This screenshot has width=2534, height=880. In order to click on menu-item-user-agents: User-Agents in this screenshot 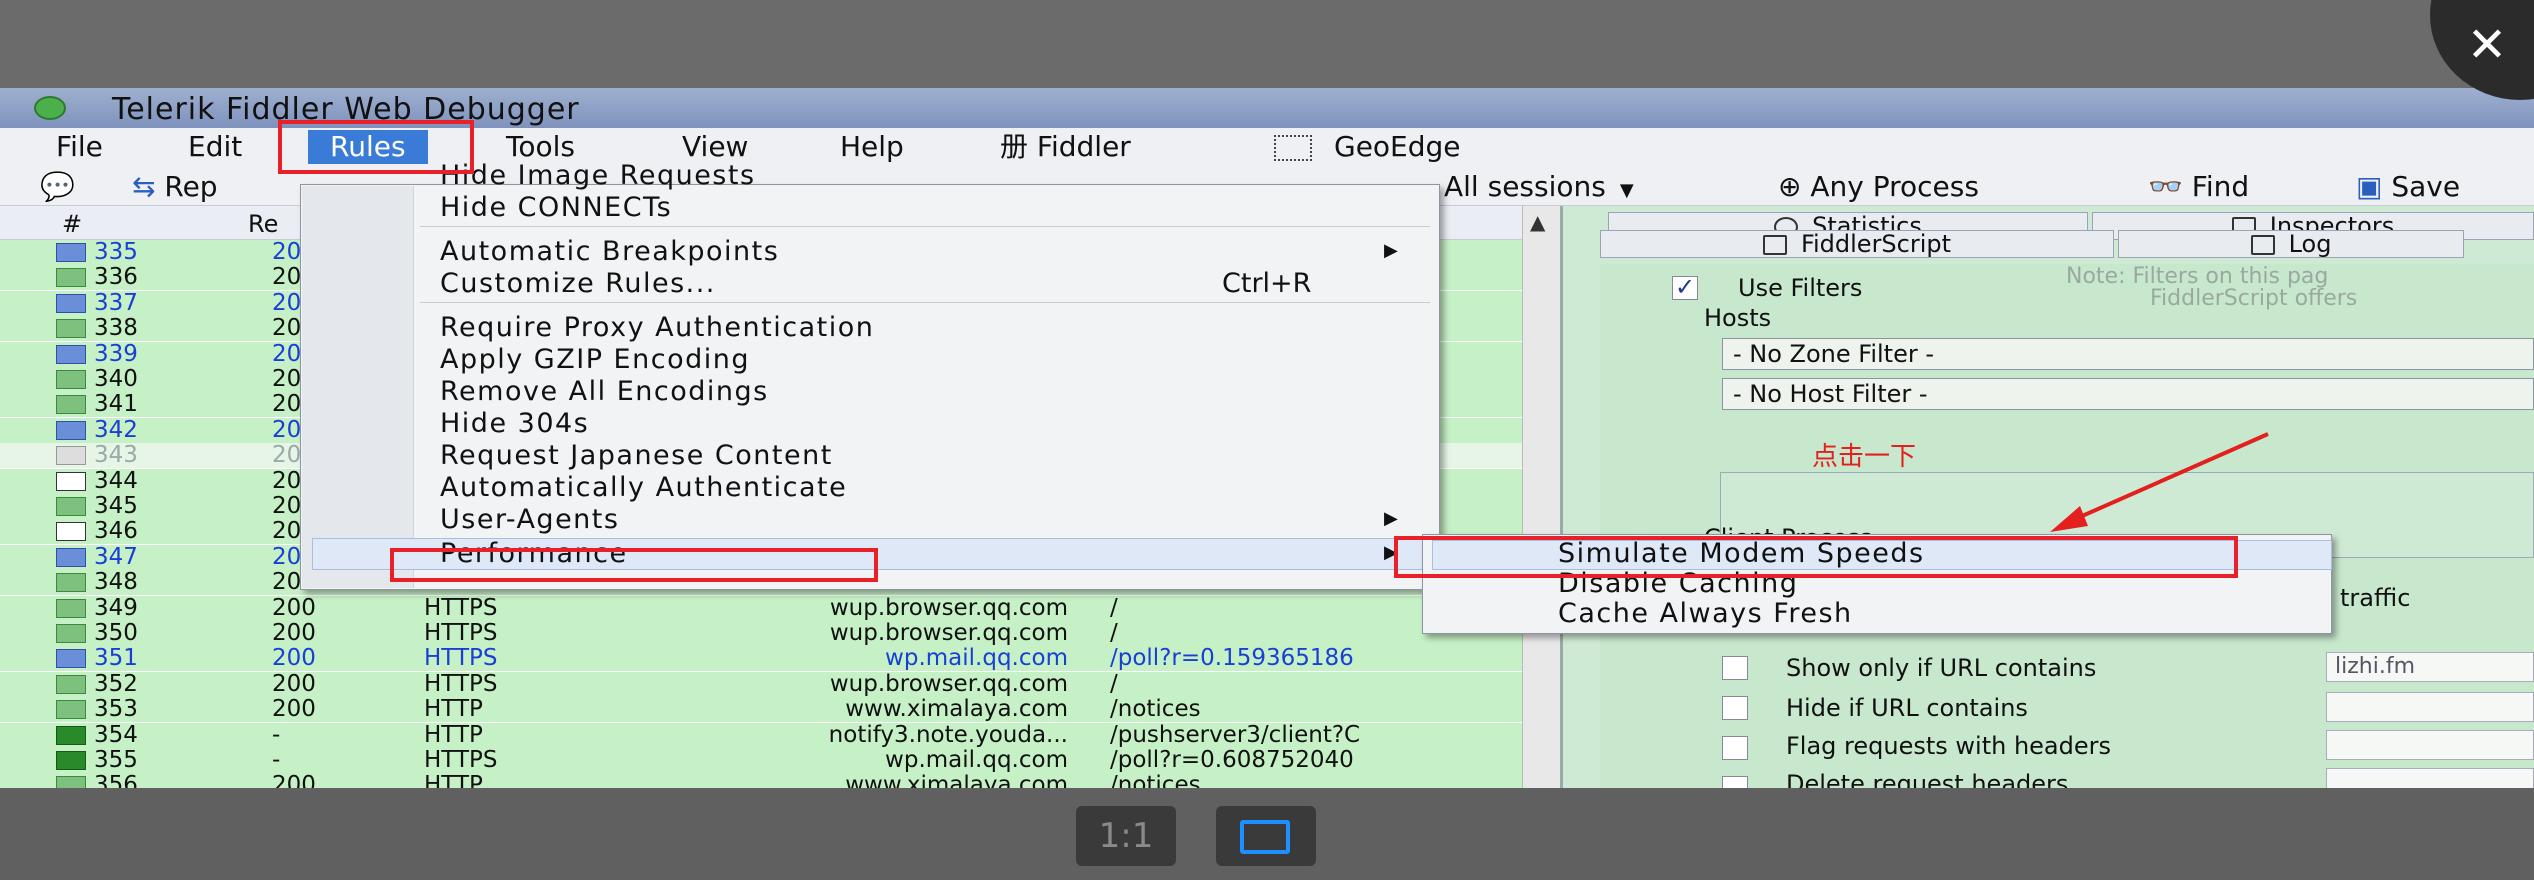, I will do `click(529, 520)`.